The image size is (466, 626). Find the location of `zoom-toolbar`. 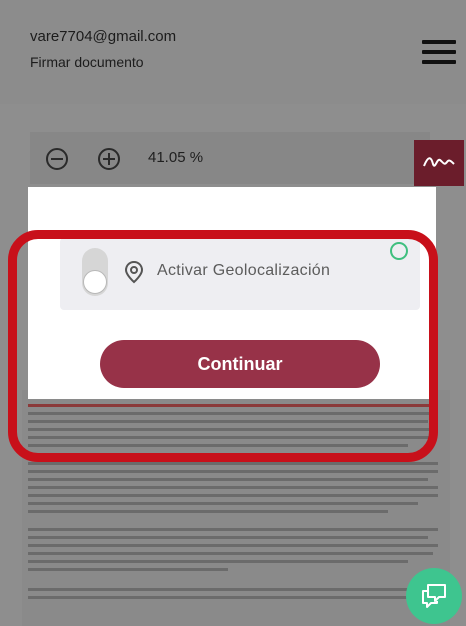

zoom-toolbar is located at coordinates (230, 158).